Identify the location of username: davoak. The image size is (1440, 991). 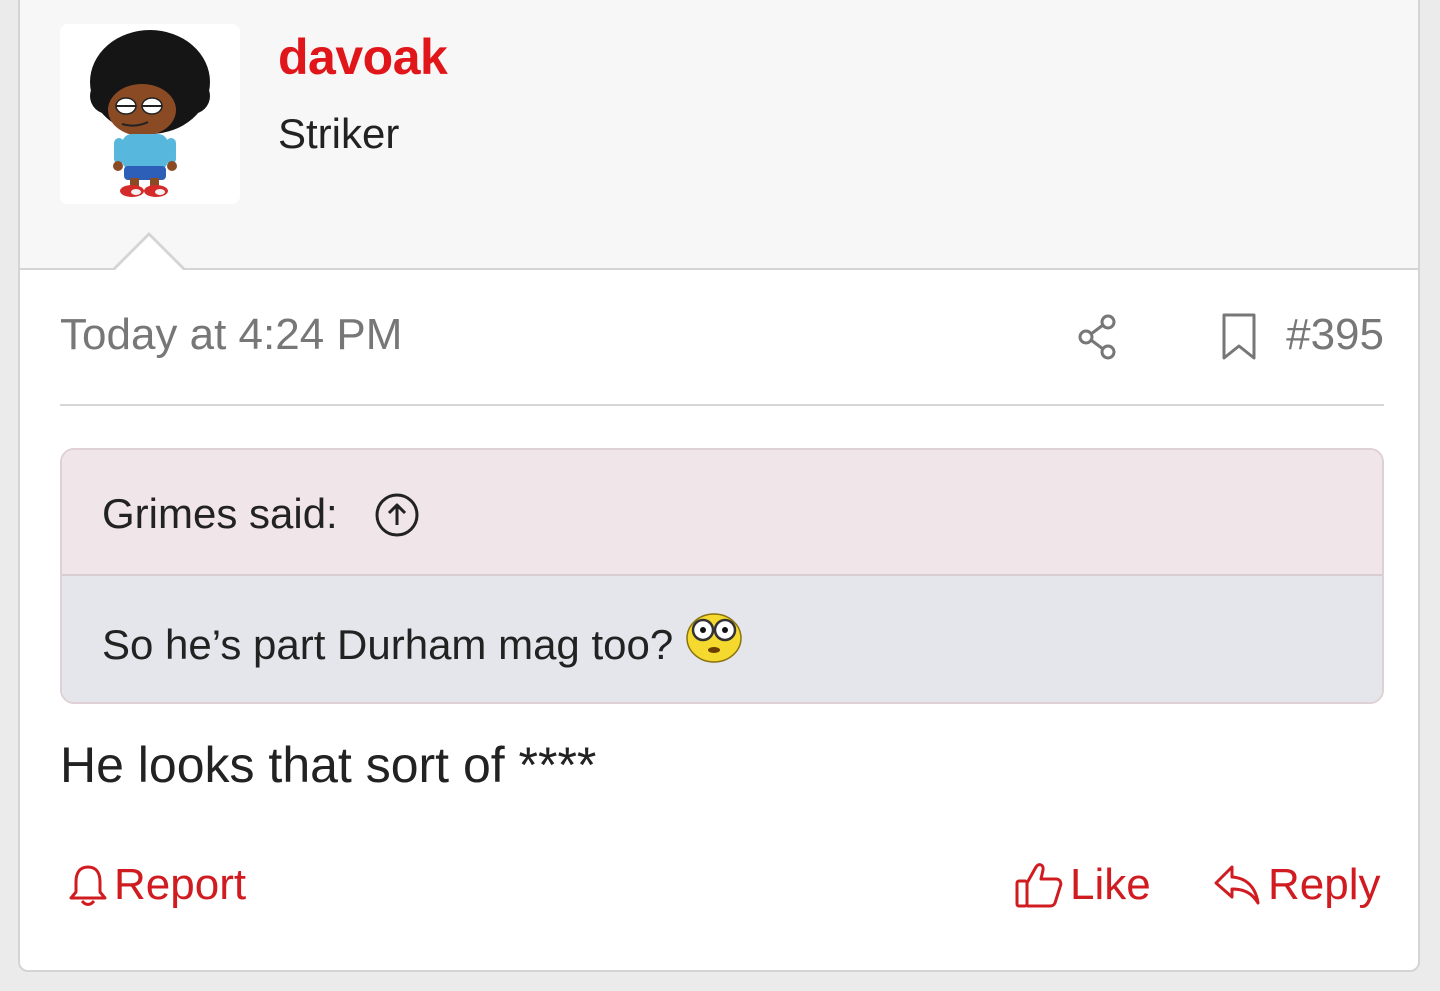
(363, 57).